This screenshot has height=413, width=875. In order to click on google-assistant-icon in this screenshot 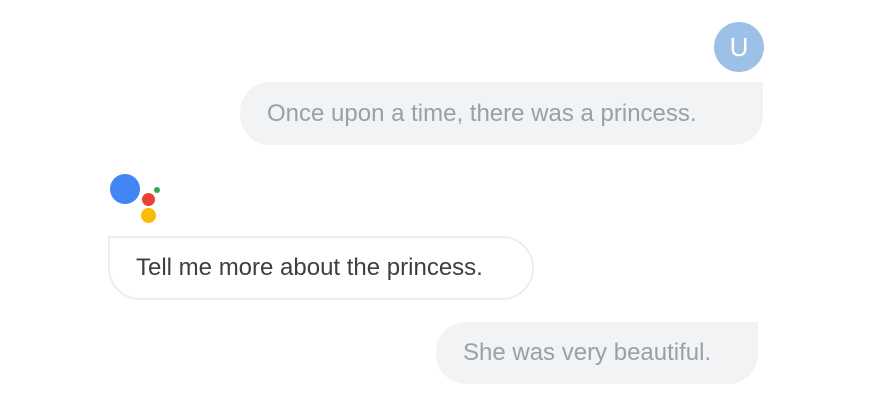, I will do `click(136, 199)`.